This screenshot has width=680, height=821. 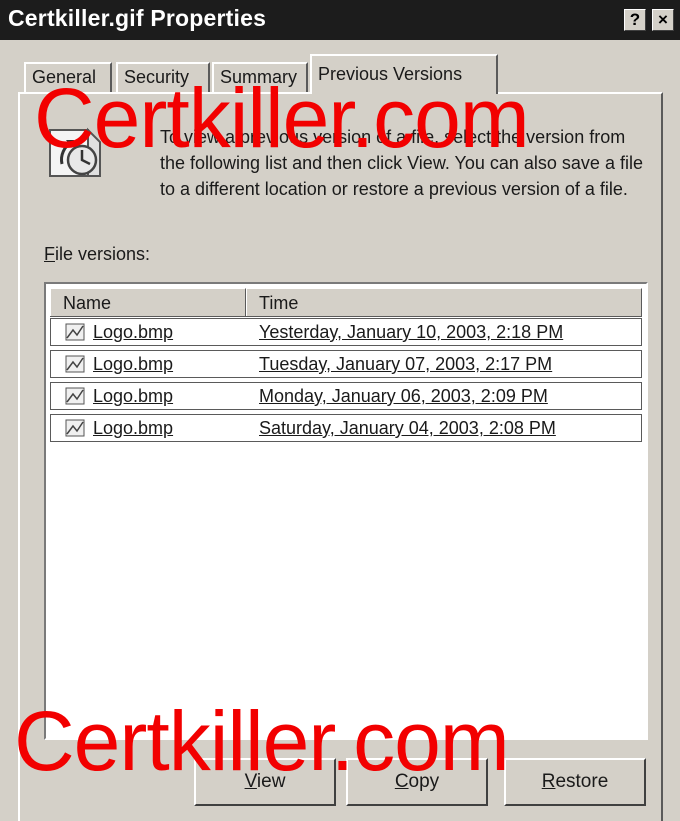 I want to click on list-header: Name Time, so click(x=346, y=302).